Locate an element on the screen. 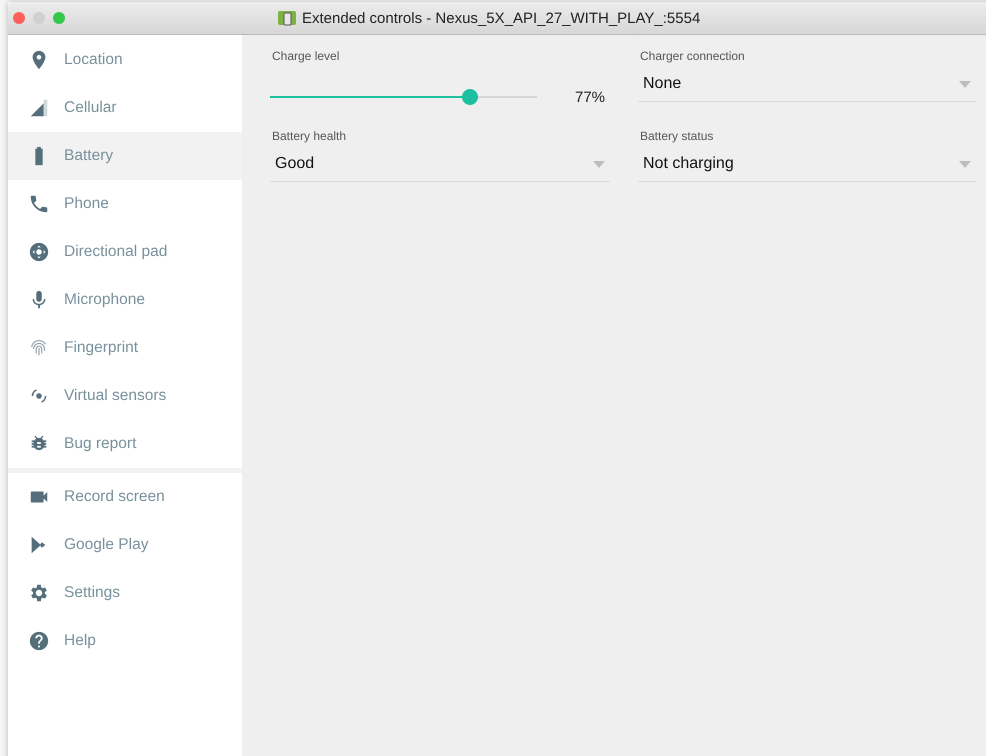 This screenshot has height=756, width=986. sidebar-item: Google Play is located at coordinates (125, 545).